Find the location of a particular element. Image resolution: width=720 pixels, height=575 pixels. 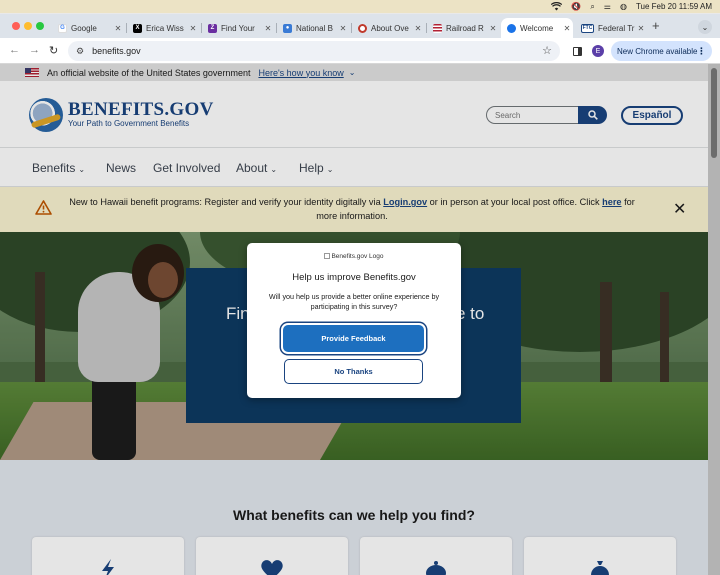

no-thanks-button: No Thanks is located at coordinates (353, 371).